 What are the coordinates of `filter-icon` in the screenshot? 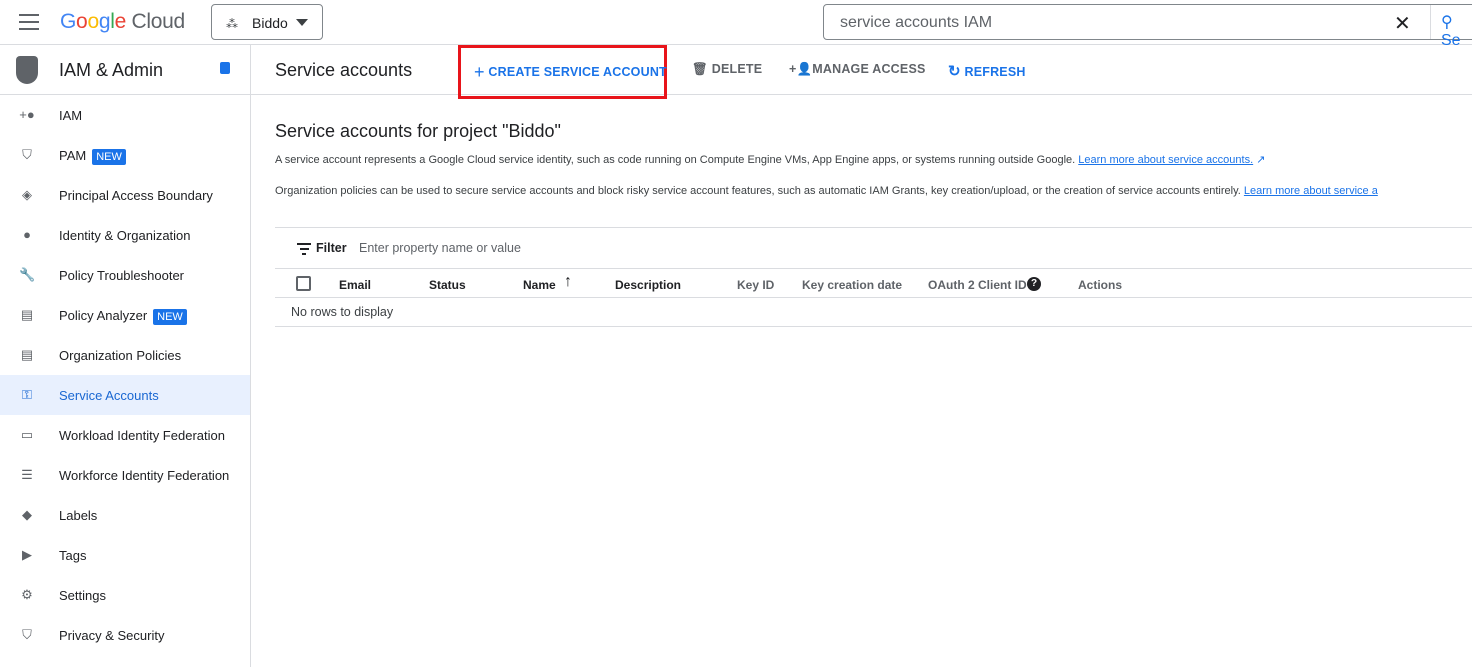 It's located at (304, 250).